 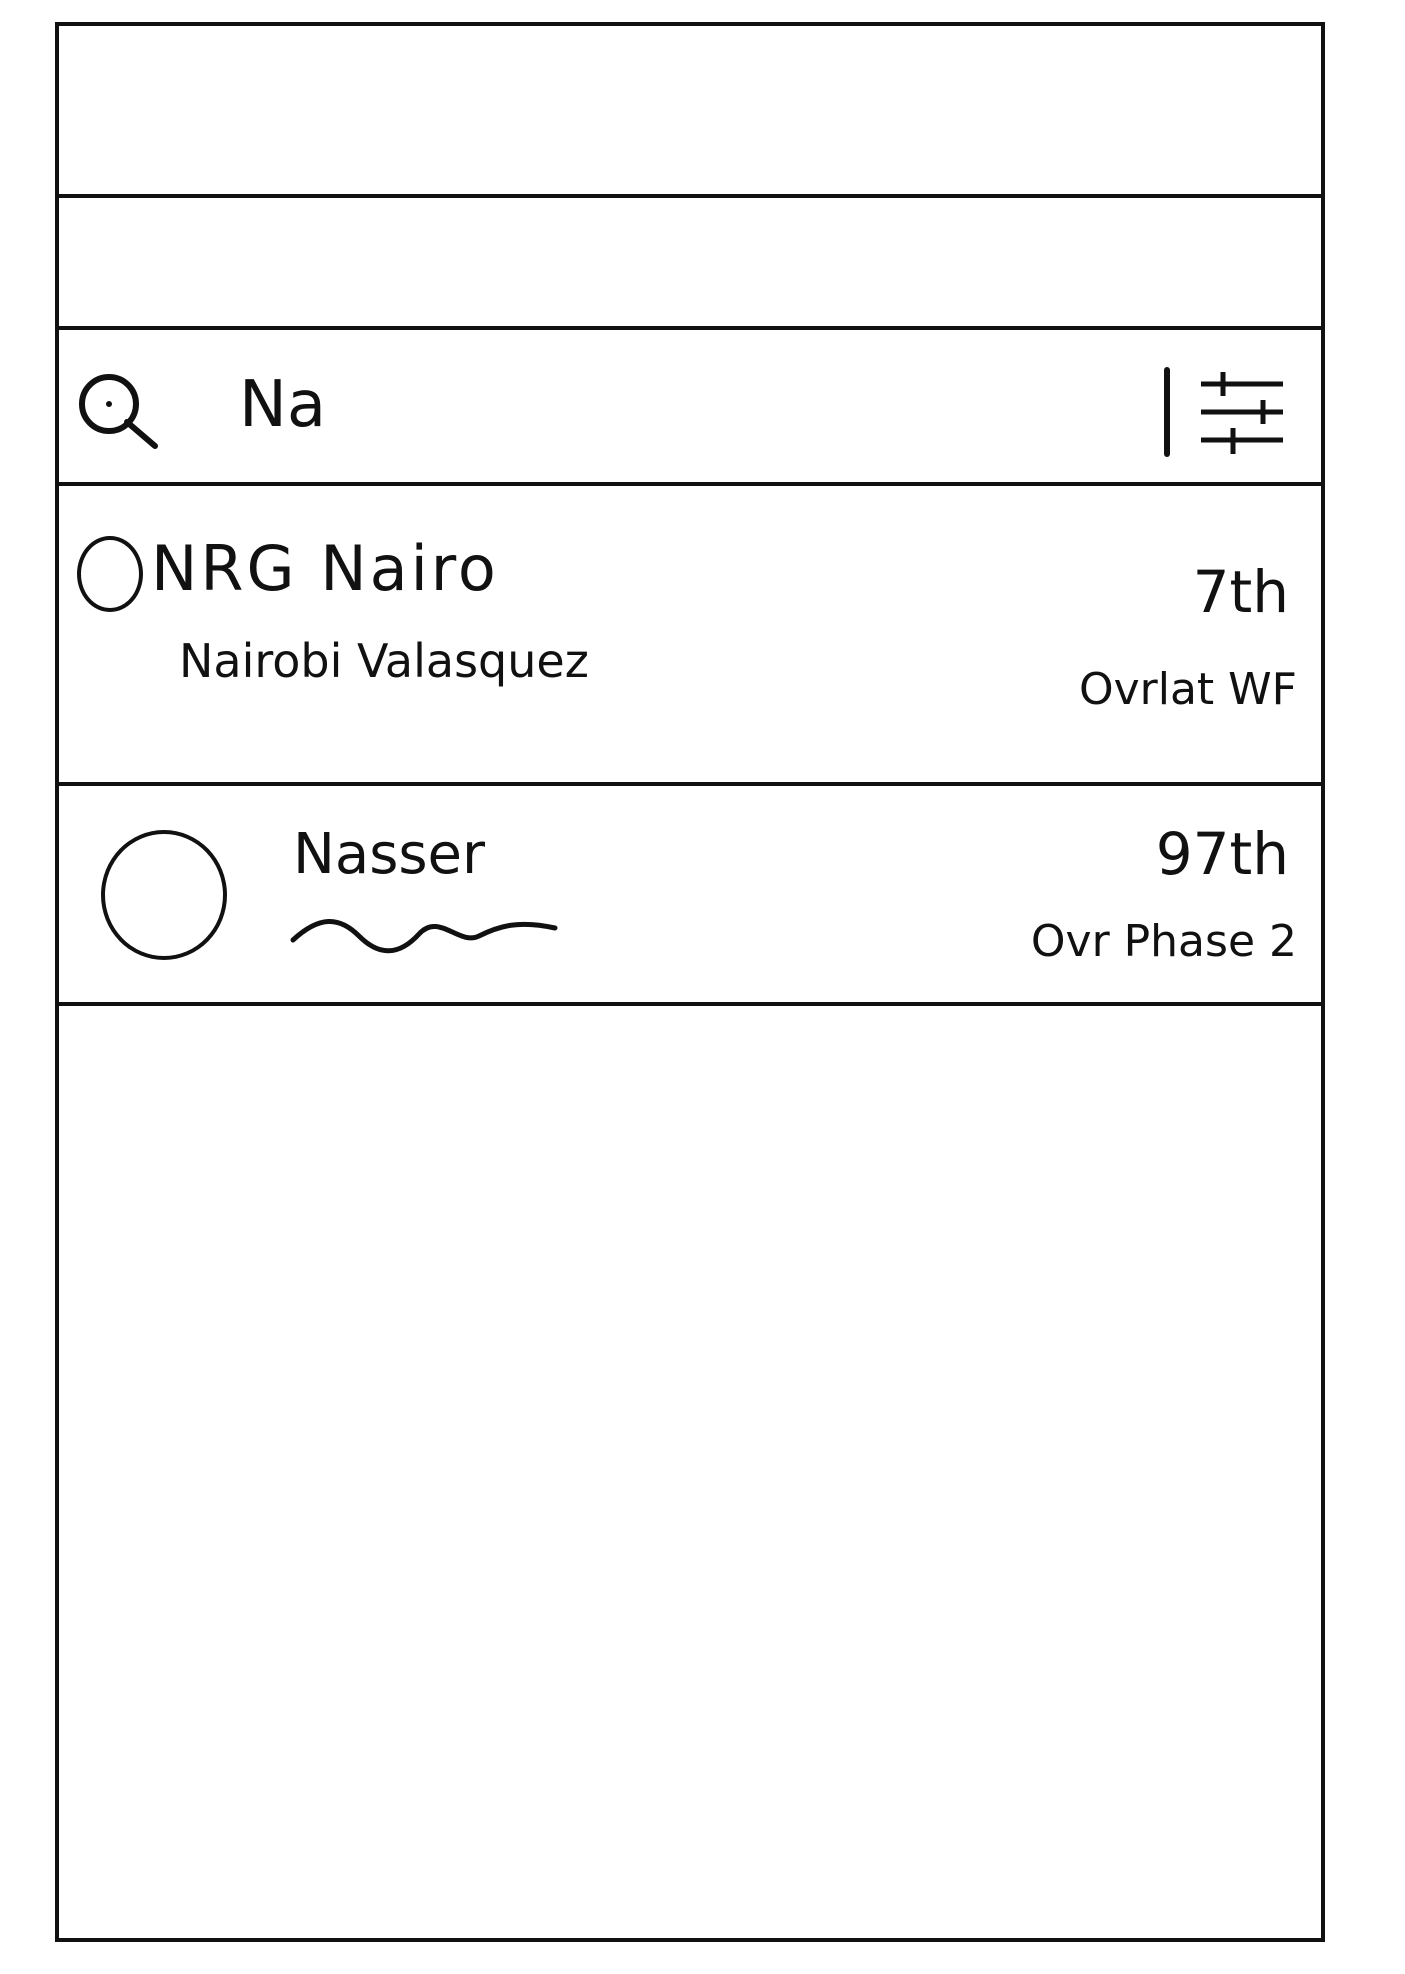 What do you see at coordinates (1222, 854) in the screenshot?
I see `placement-rank: 97th` at bounding box center [1222, 854].